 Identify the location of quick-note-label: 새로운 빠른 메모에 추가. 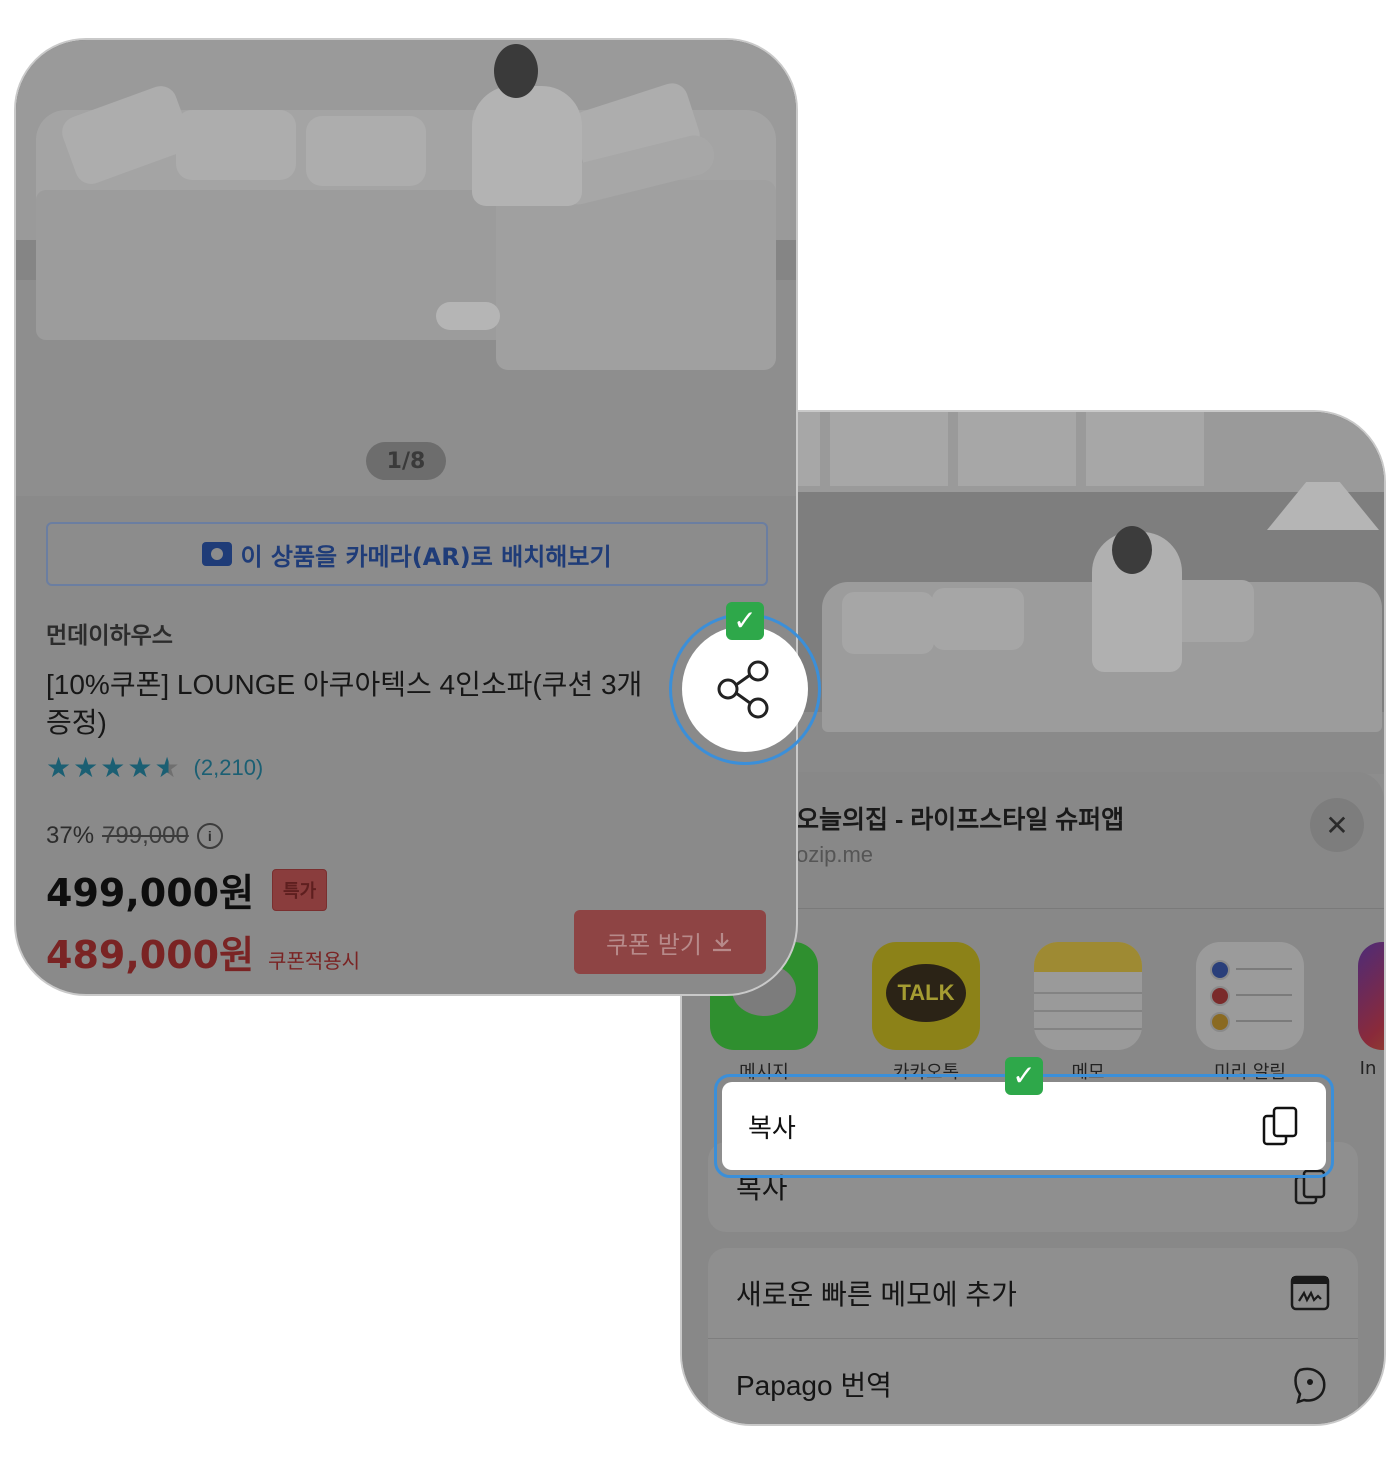
(876, 1294).